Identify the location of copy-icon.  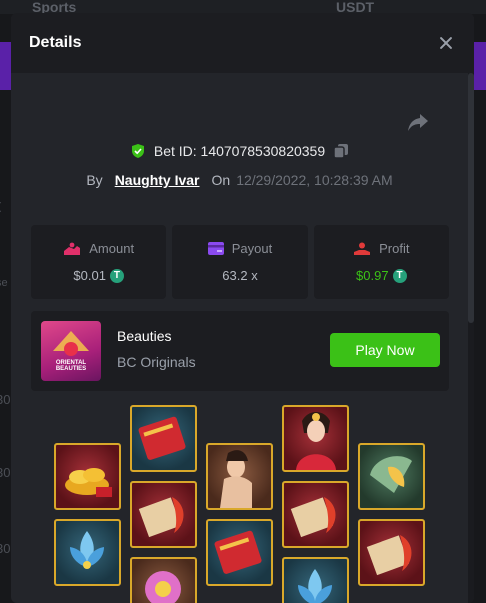
(341, 151).